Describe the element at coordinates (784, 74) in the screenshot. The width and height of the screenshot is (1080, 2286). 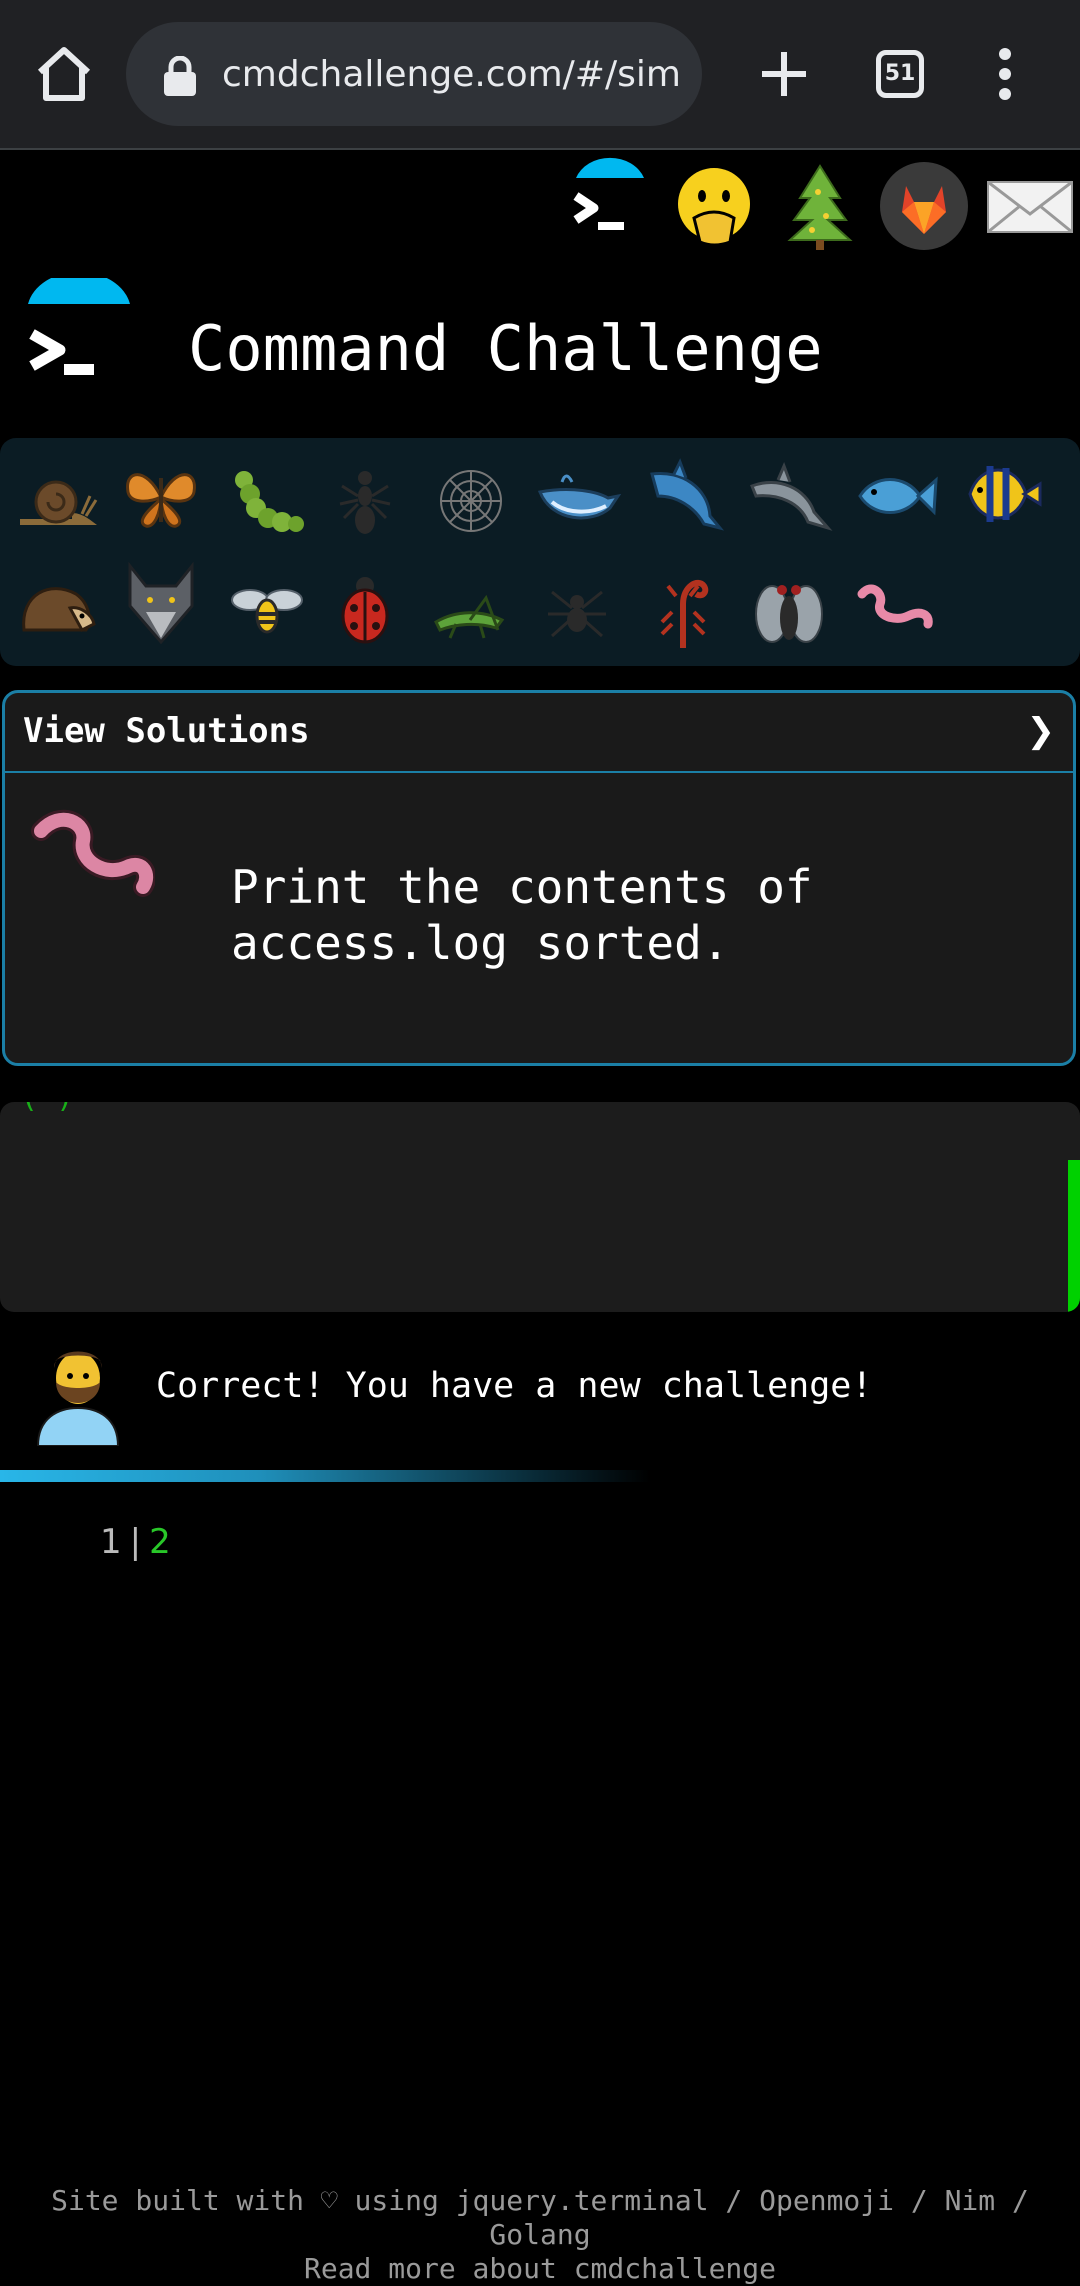
I see `new-tab-icon` at that location.